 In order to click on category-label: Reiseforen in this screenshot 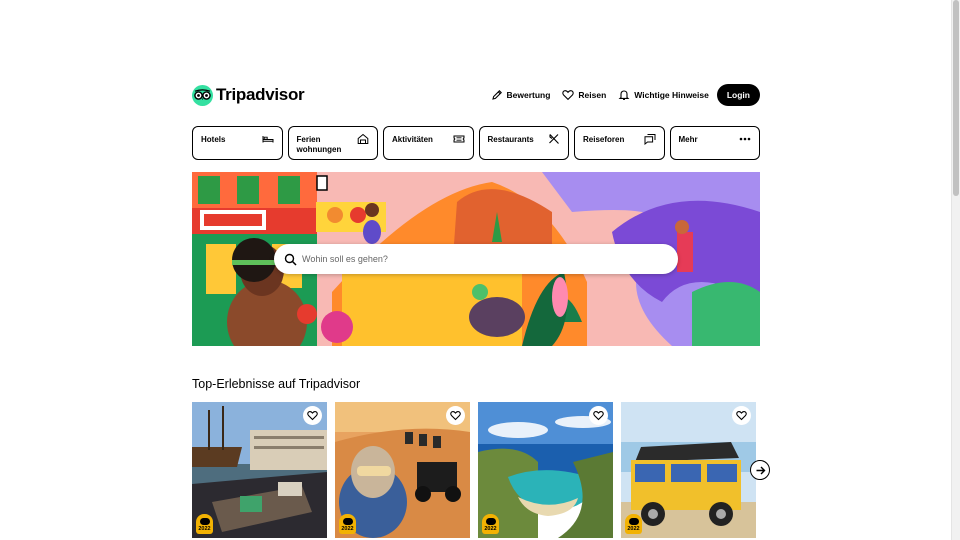, I will do `click(604, 139)`.